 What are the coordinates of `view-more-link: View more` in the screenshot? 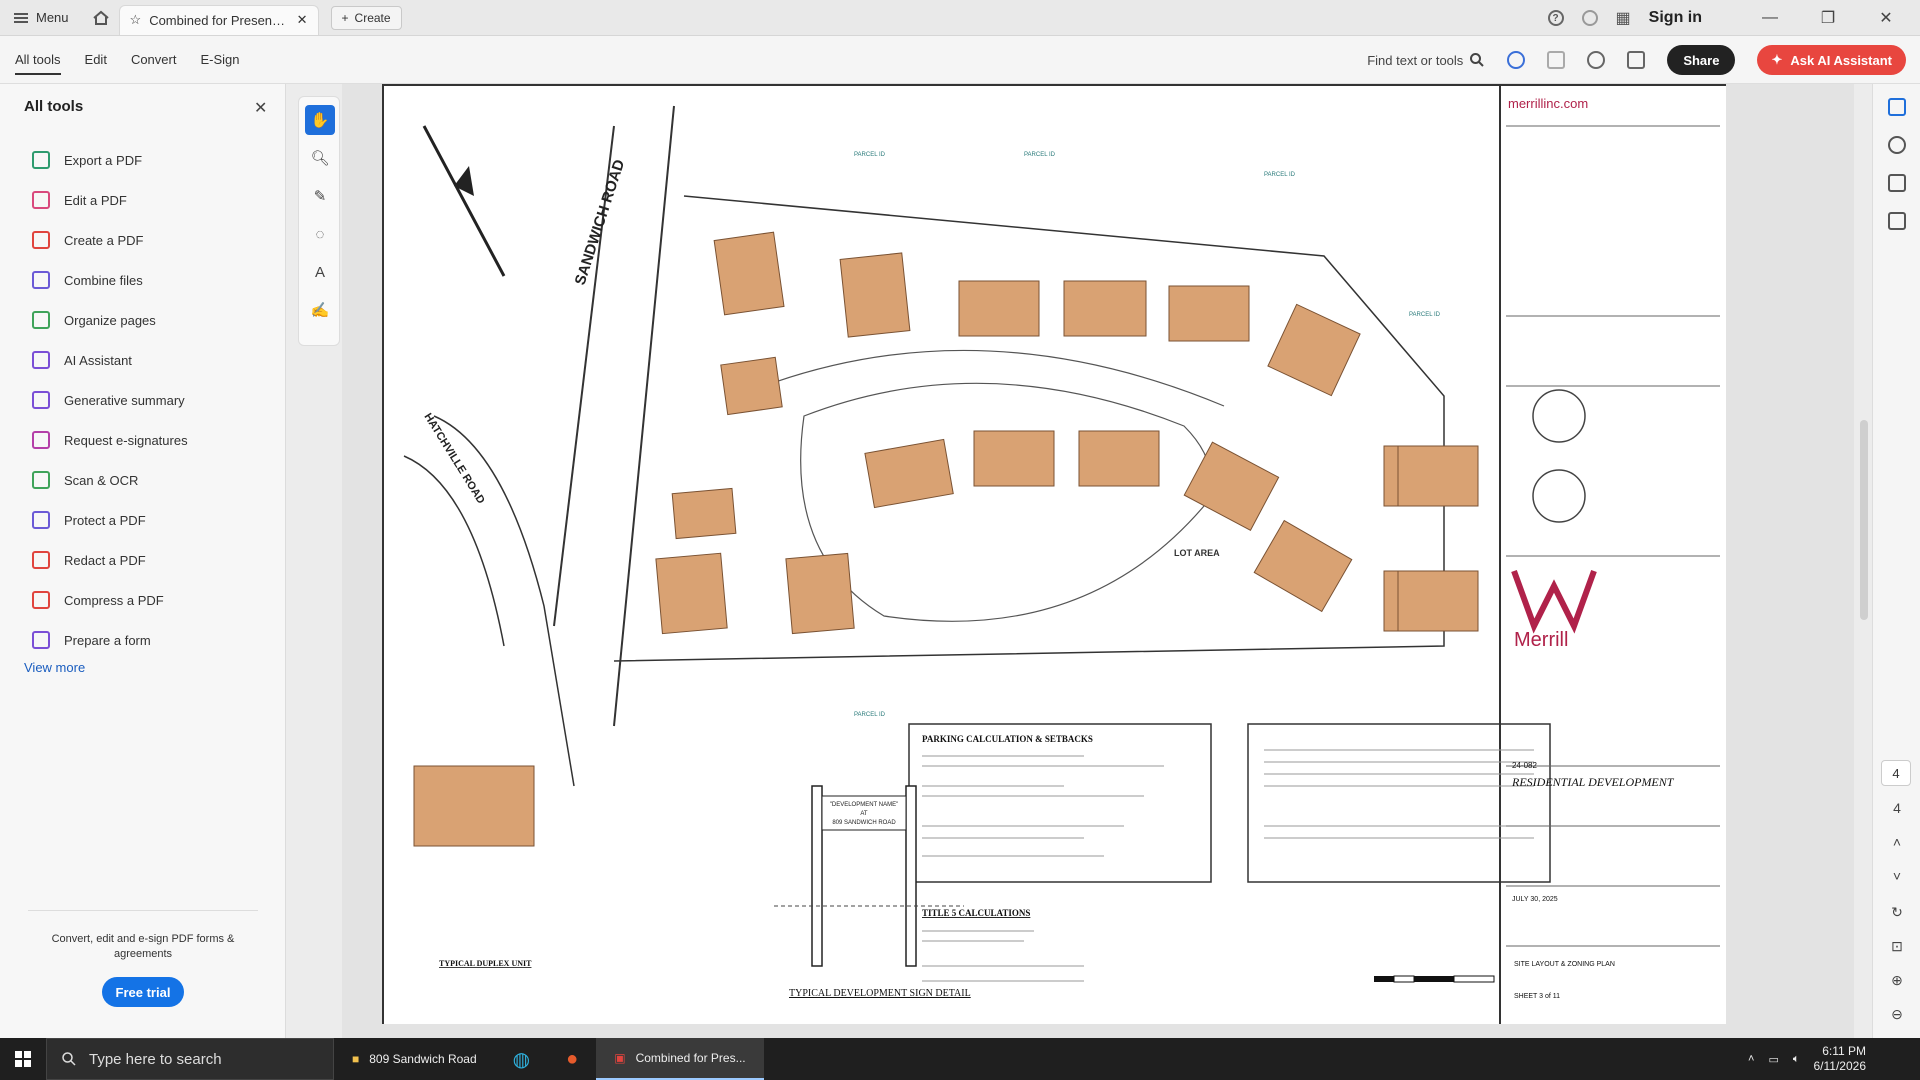 It's located at (54, 667).